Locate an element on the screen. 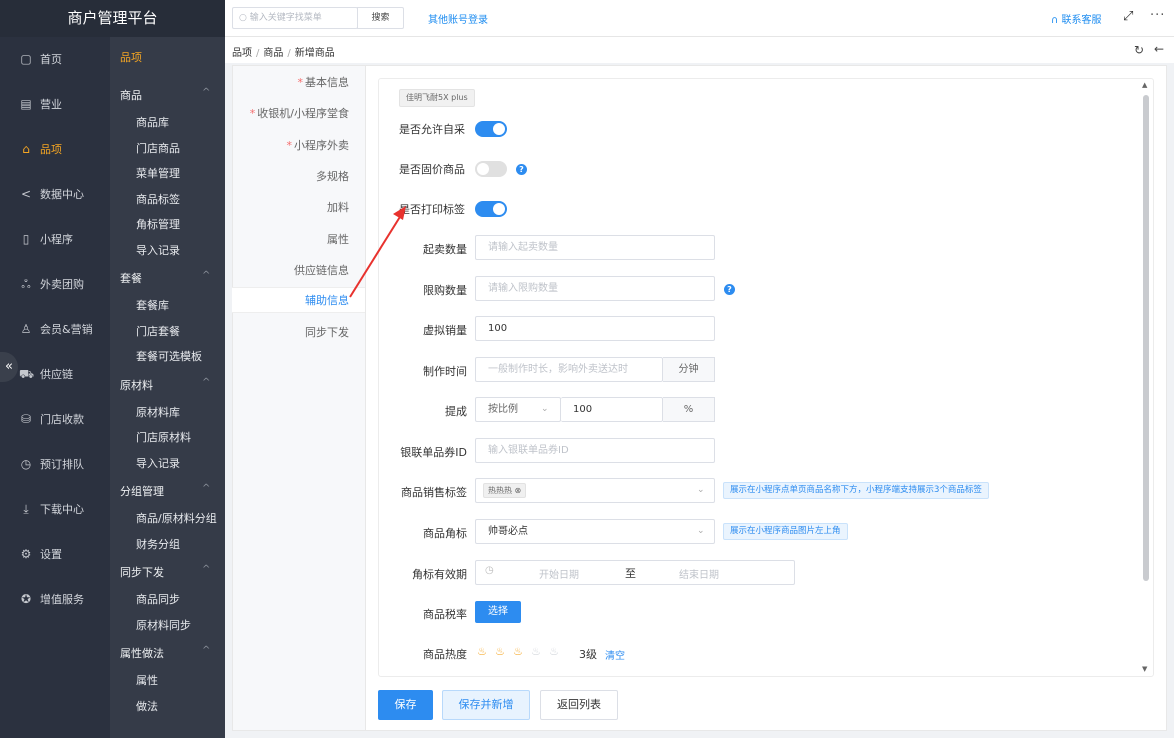 This screenshot has height=738, width=1174. min-qty-input: 请输入起卖数量 is located at coordinates (595, 247).